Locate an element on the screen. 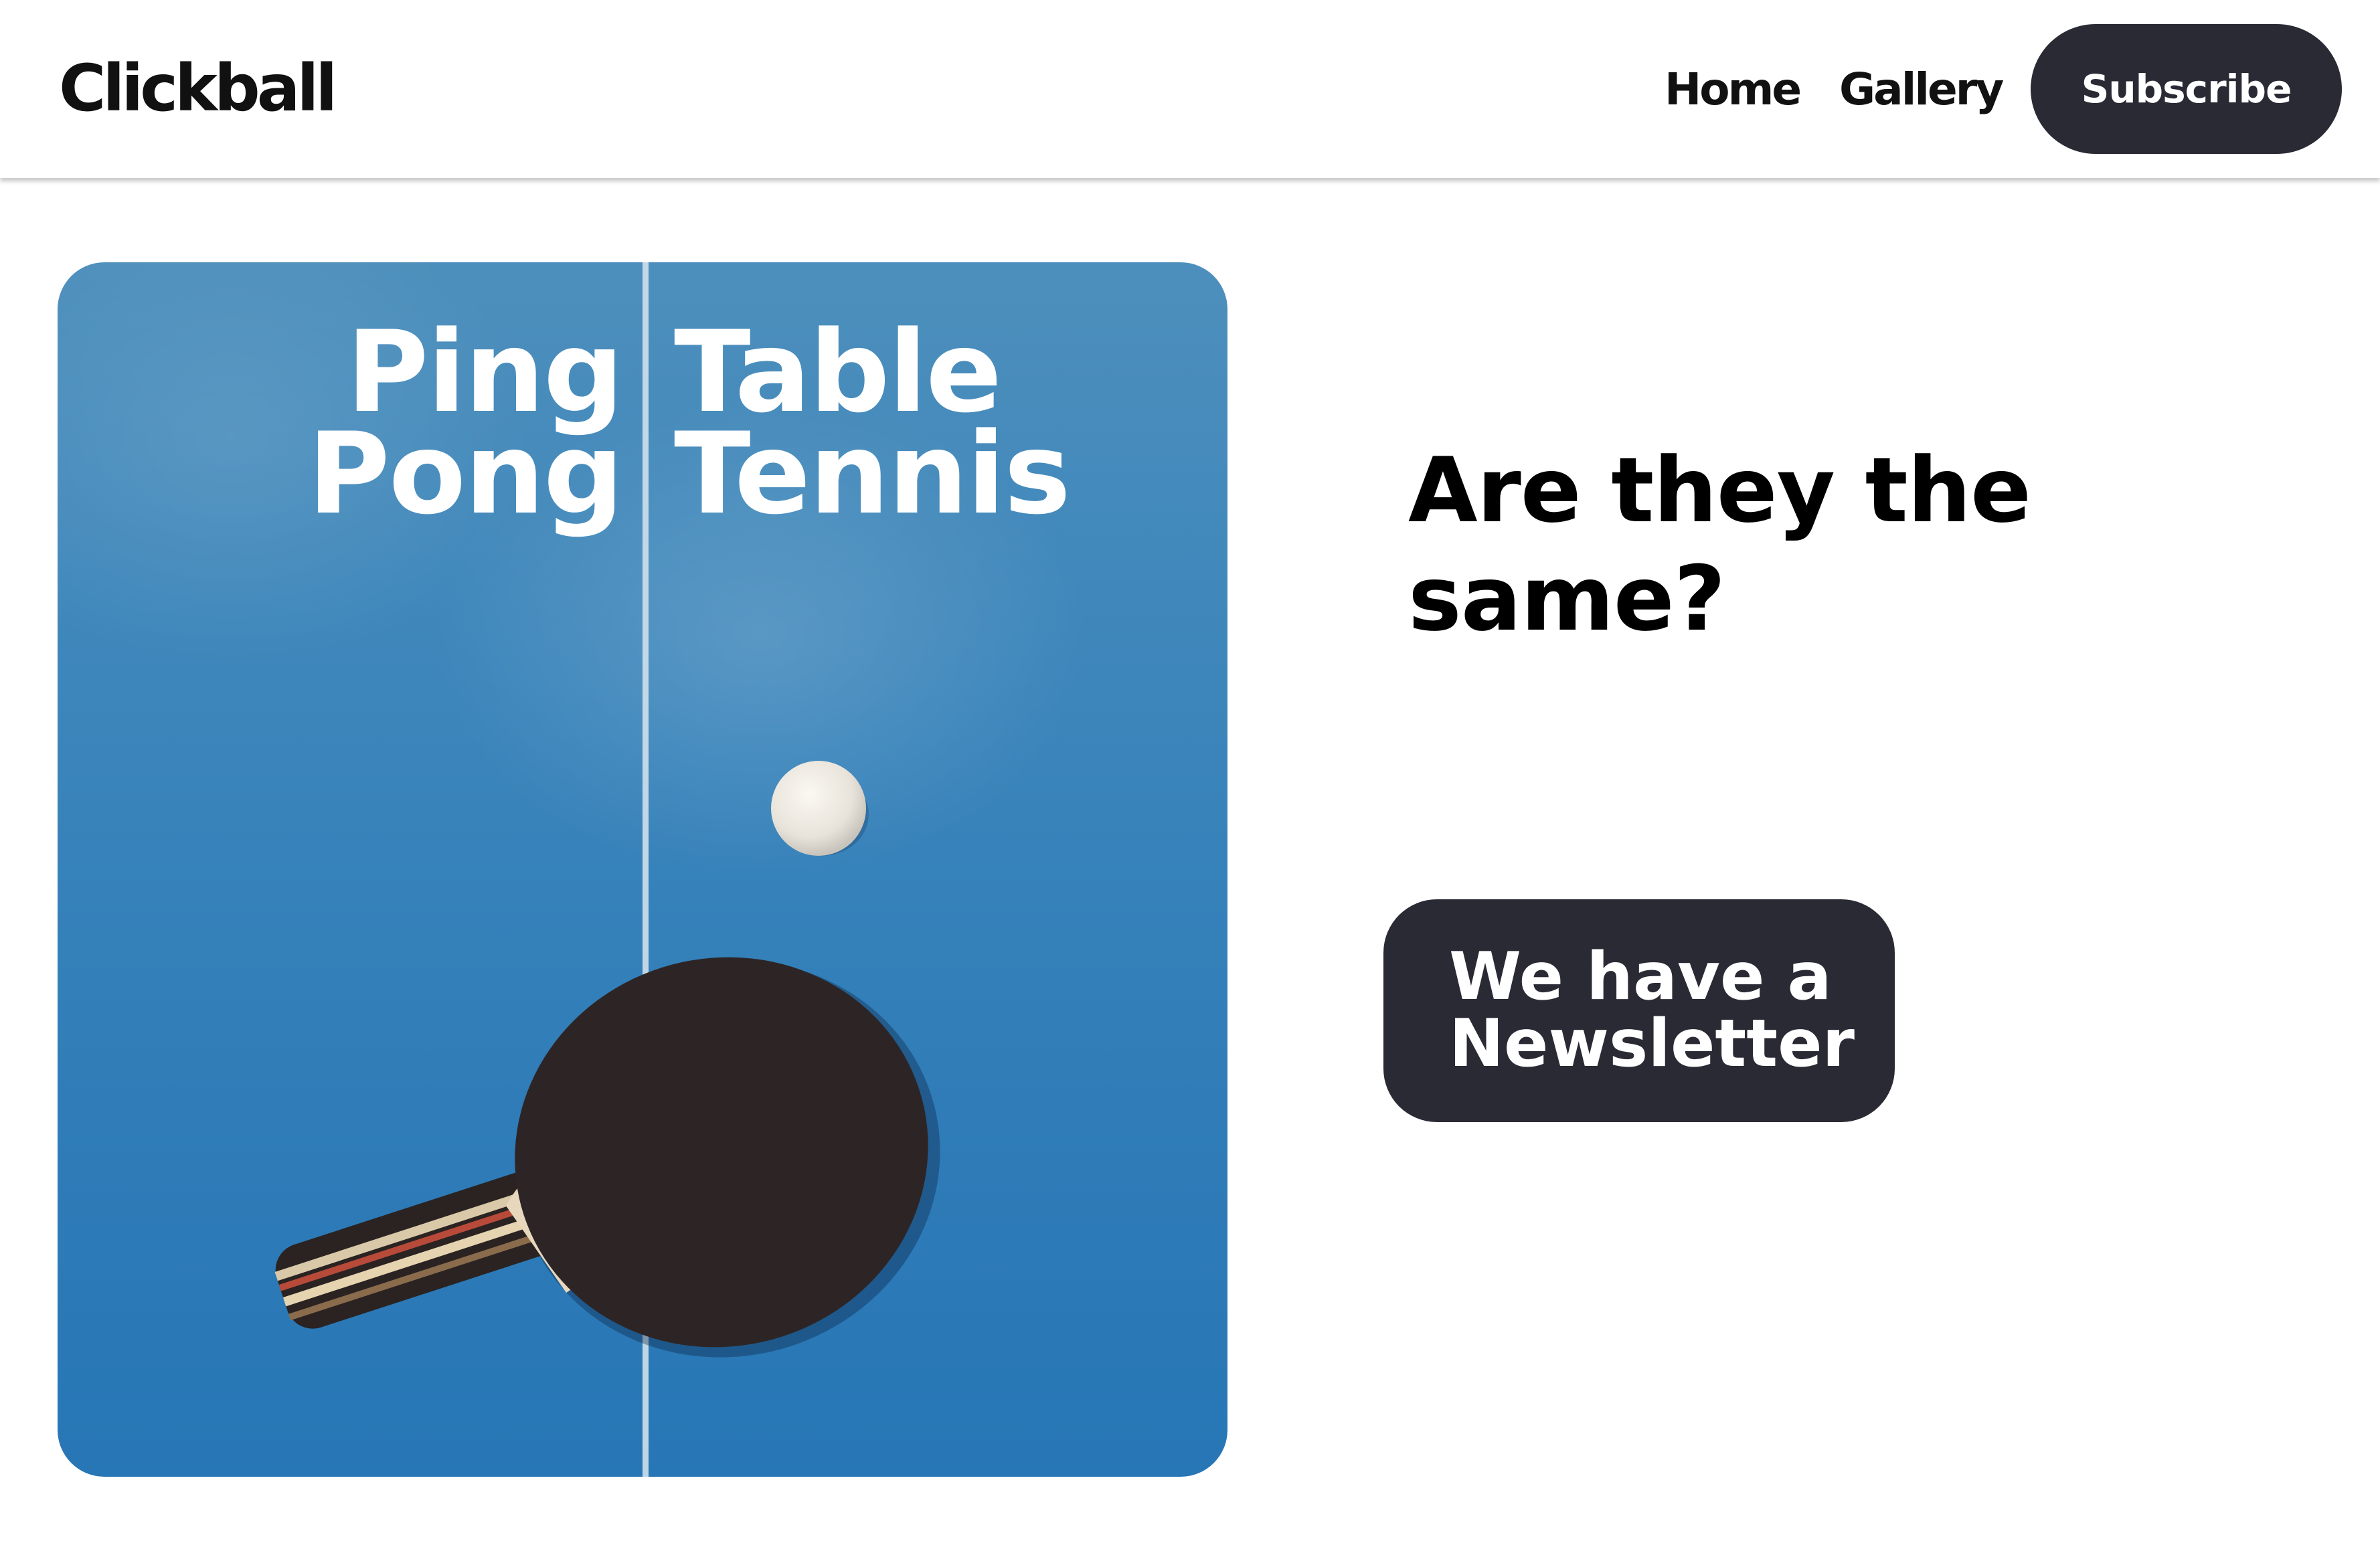  site-header: Clickball Home Gallery Subscribe is located at coordinates (1190, 89).